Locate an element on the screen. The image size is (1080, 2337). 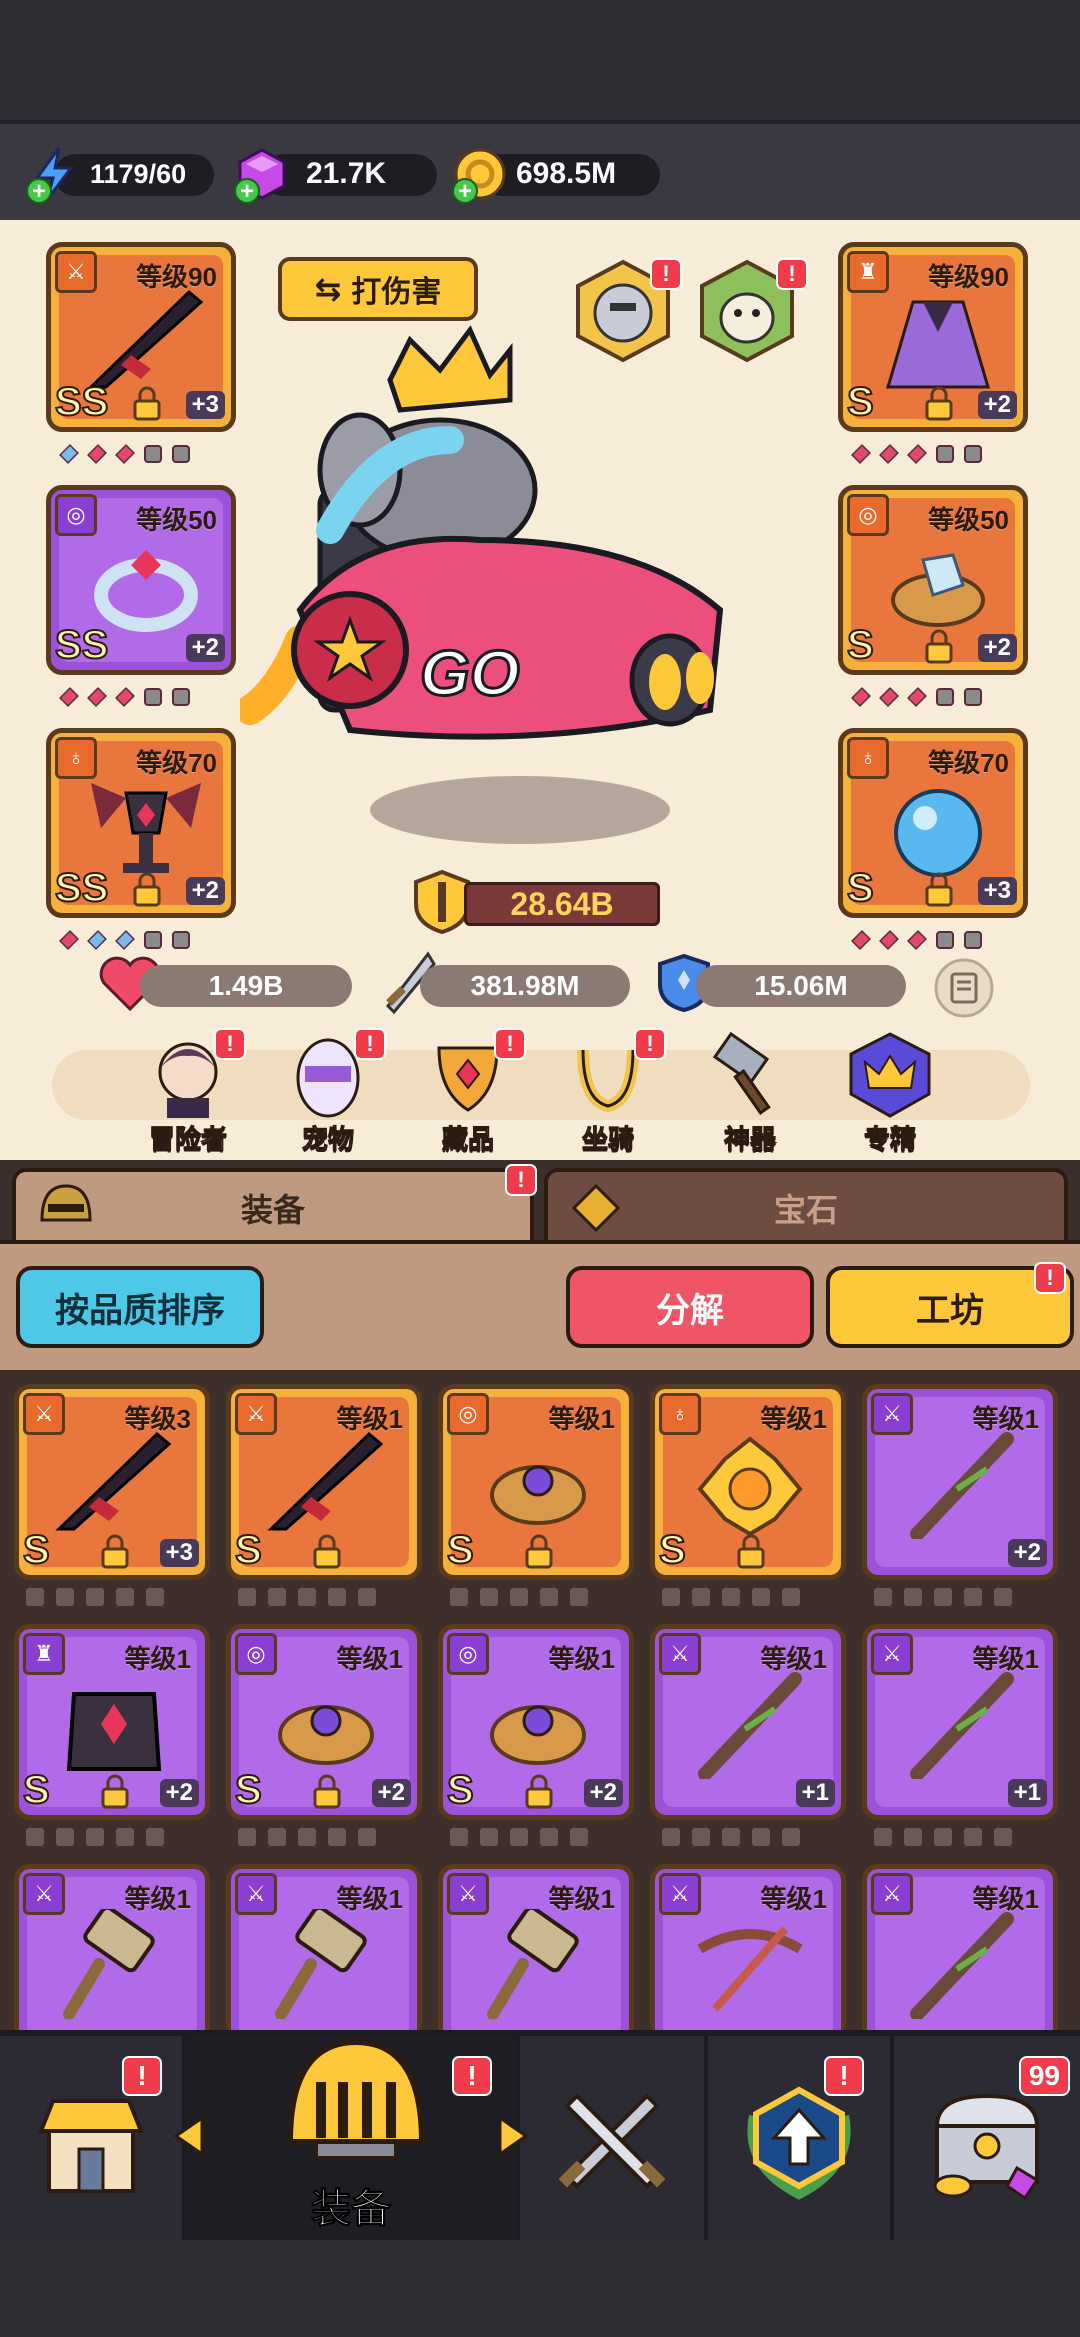
dismantle-button: 分解 is located at coordinates (690, 1307).